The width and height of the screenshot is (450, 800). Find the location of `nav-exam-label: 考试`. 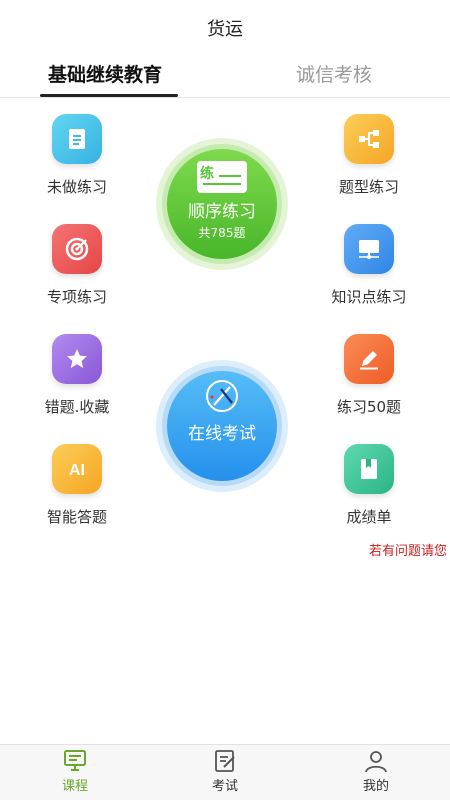

nav-exam-label: 考试 is located at coordinates (224, 786).